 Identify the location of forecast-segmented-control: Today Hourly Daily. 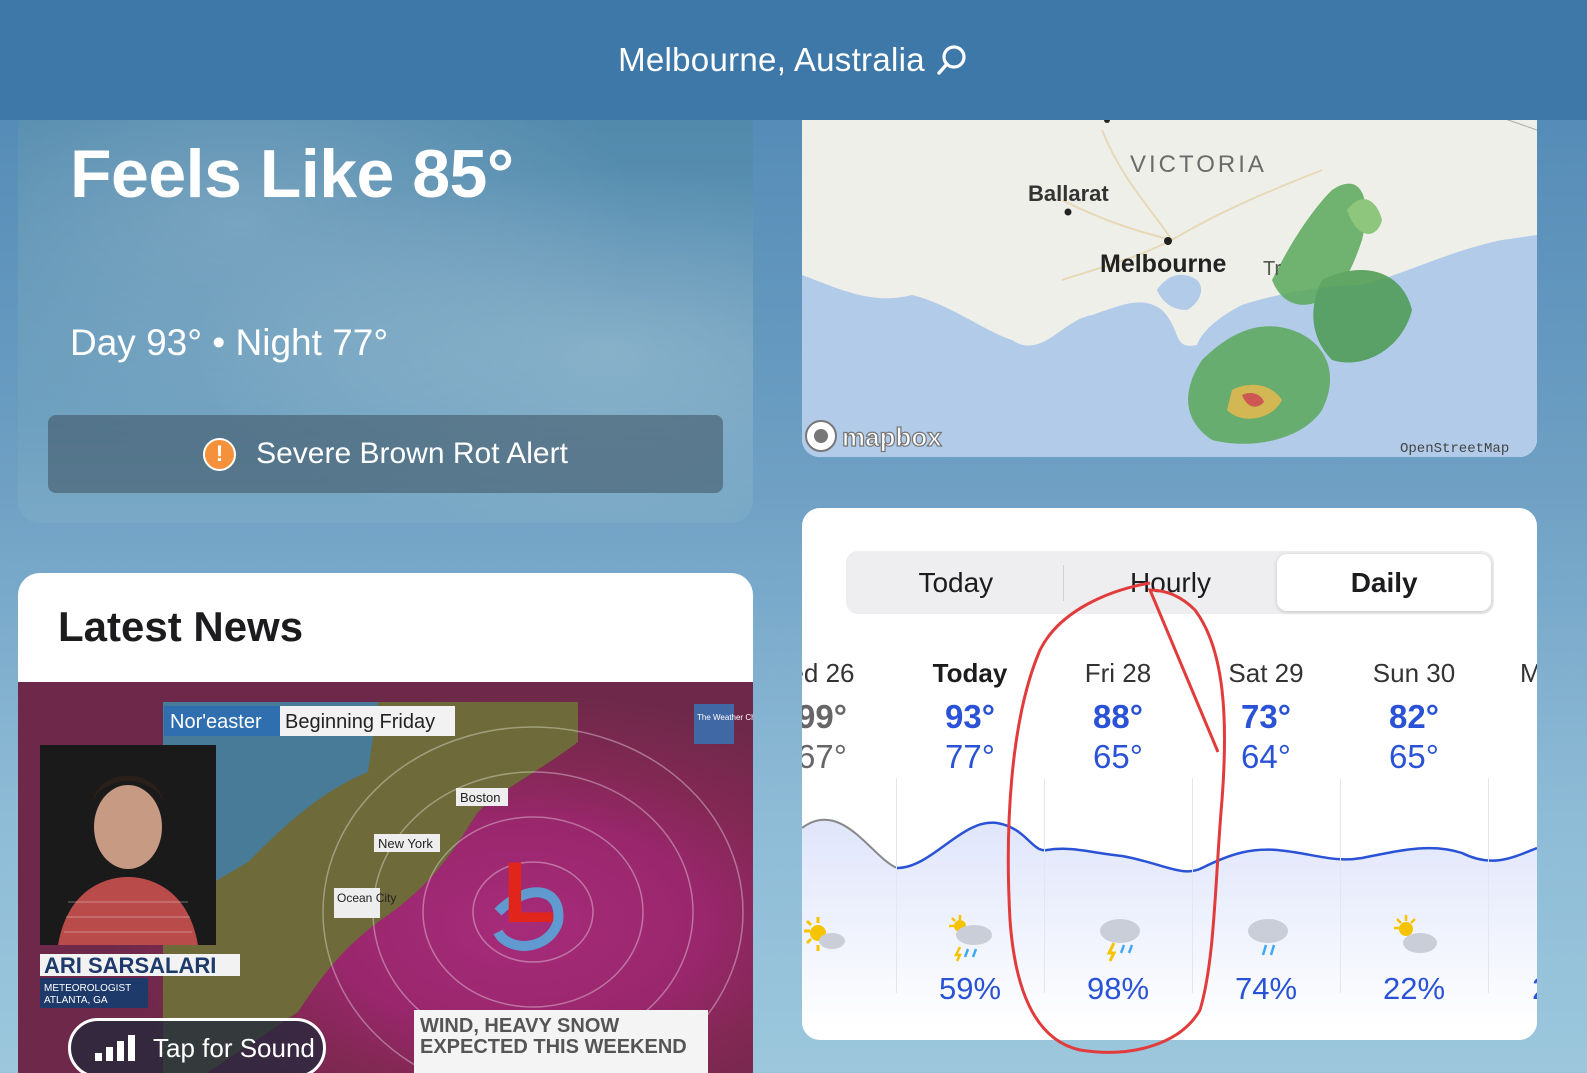
(1170, 582).